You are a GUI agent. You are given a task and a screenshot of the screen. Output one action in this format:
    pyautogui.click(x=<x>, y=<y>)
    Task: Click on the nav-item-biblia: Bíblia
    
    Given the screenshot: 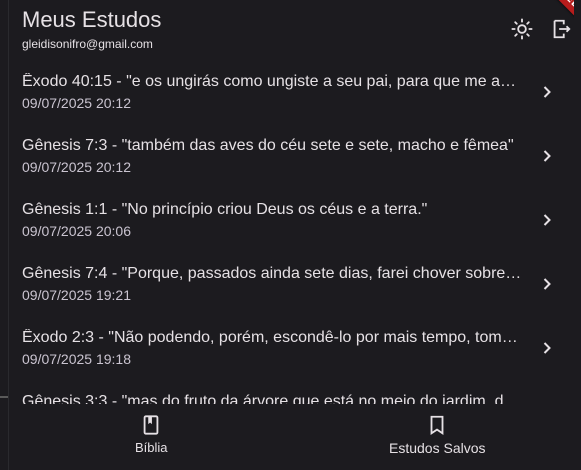 What is the action you would take?
    pyautogui.click(x=151, y=437)
    